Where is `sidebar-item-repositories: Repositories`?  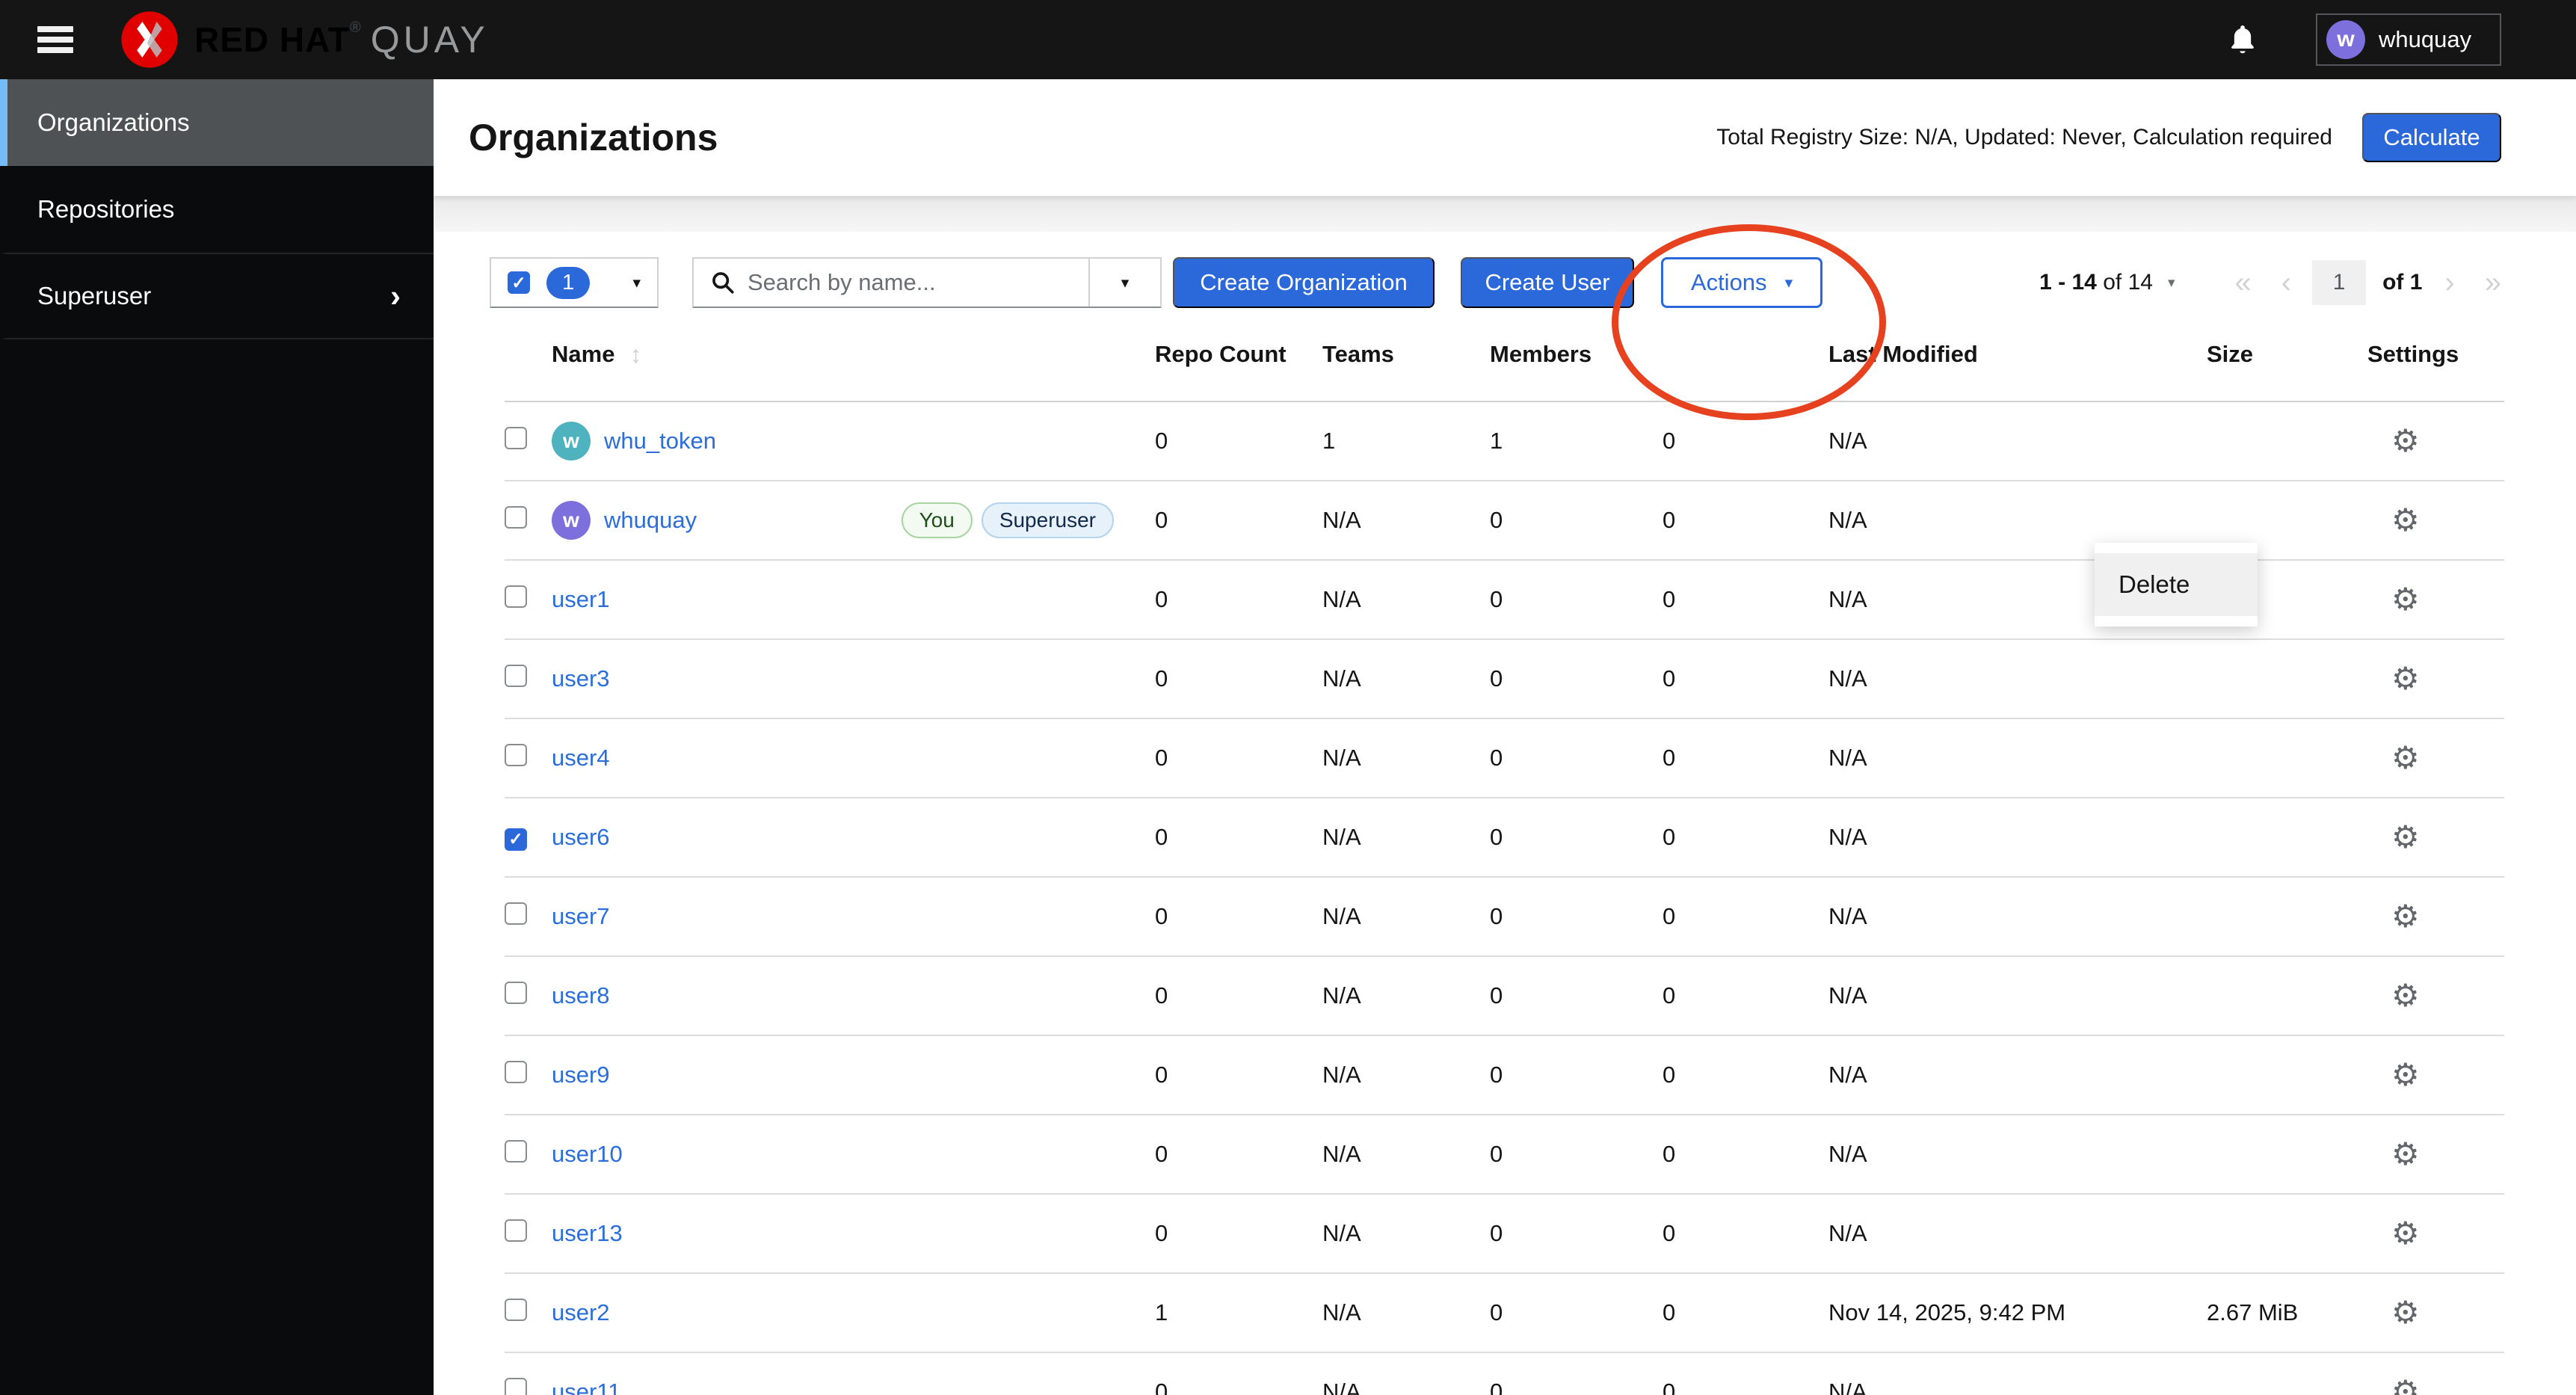 sidebar-item-repositories: Repositories is located at coordinates (217, 209).